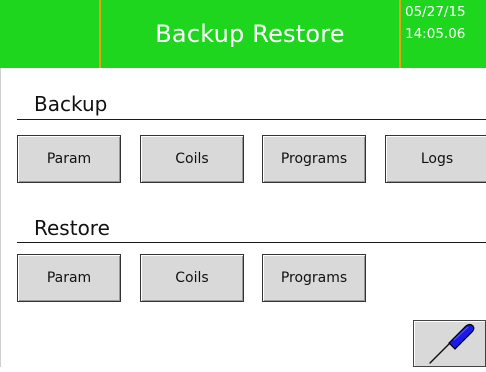 This screenshot has width=486, height=372. I want to click on restore-param-button: Param, so click(69, 278).